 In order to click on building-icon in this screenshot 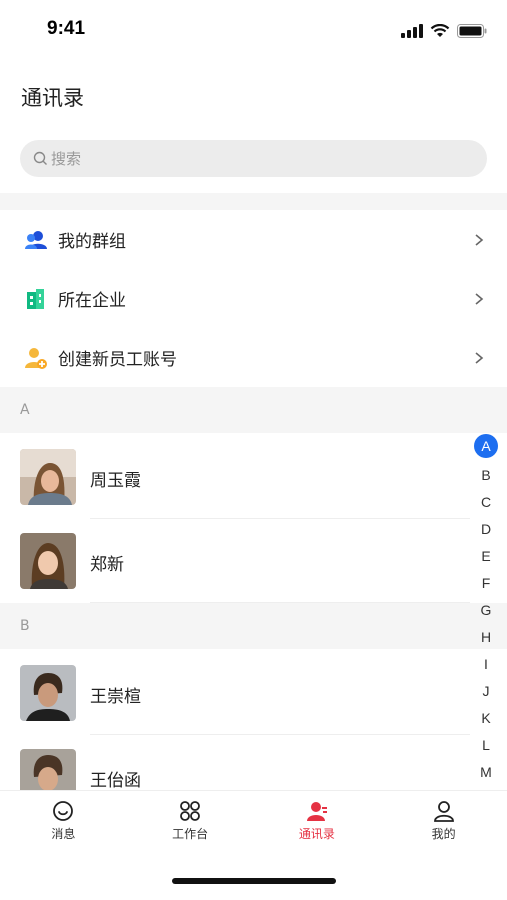, I will do `click(36, 299)`.